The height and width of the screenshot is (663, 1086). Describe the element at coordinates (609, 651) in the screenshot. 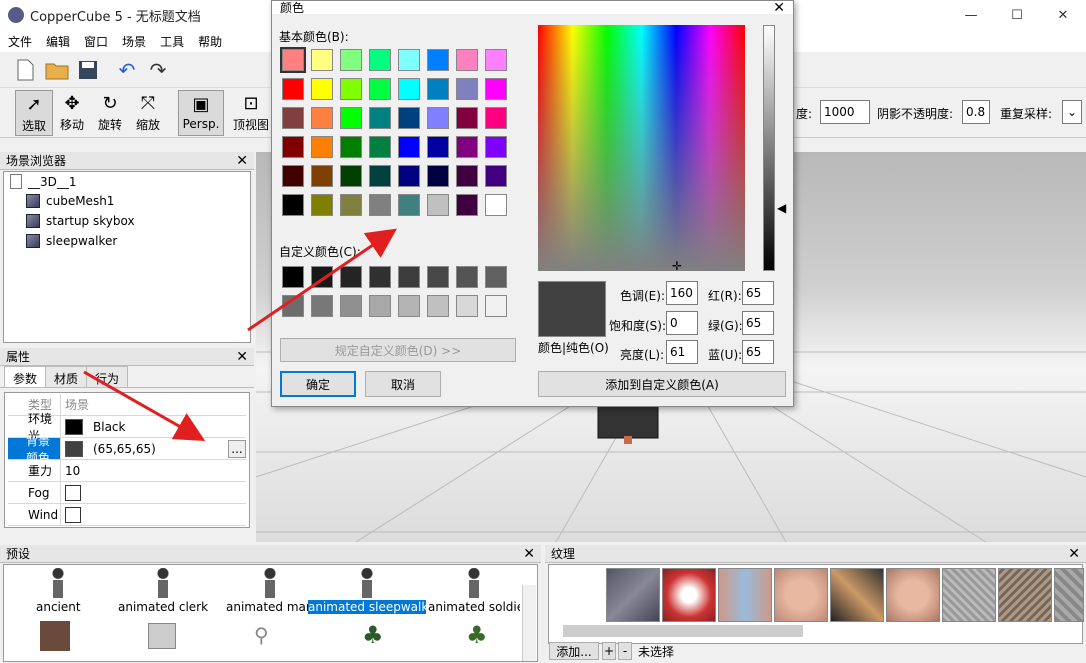

I see `plus-button: +` at that location.